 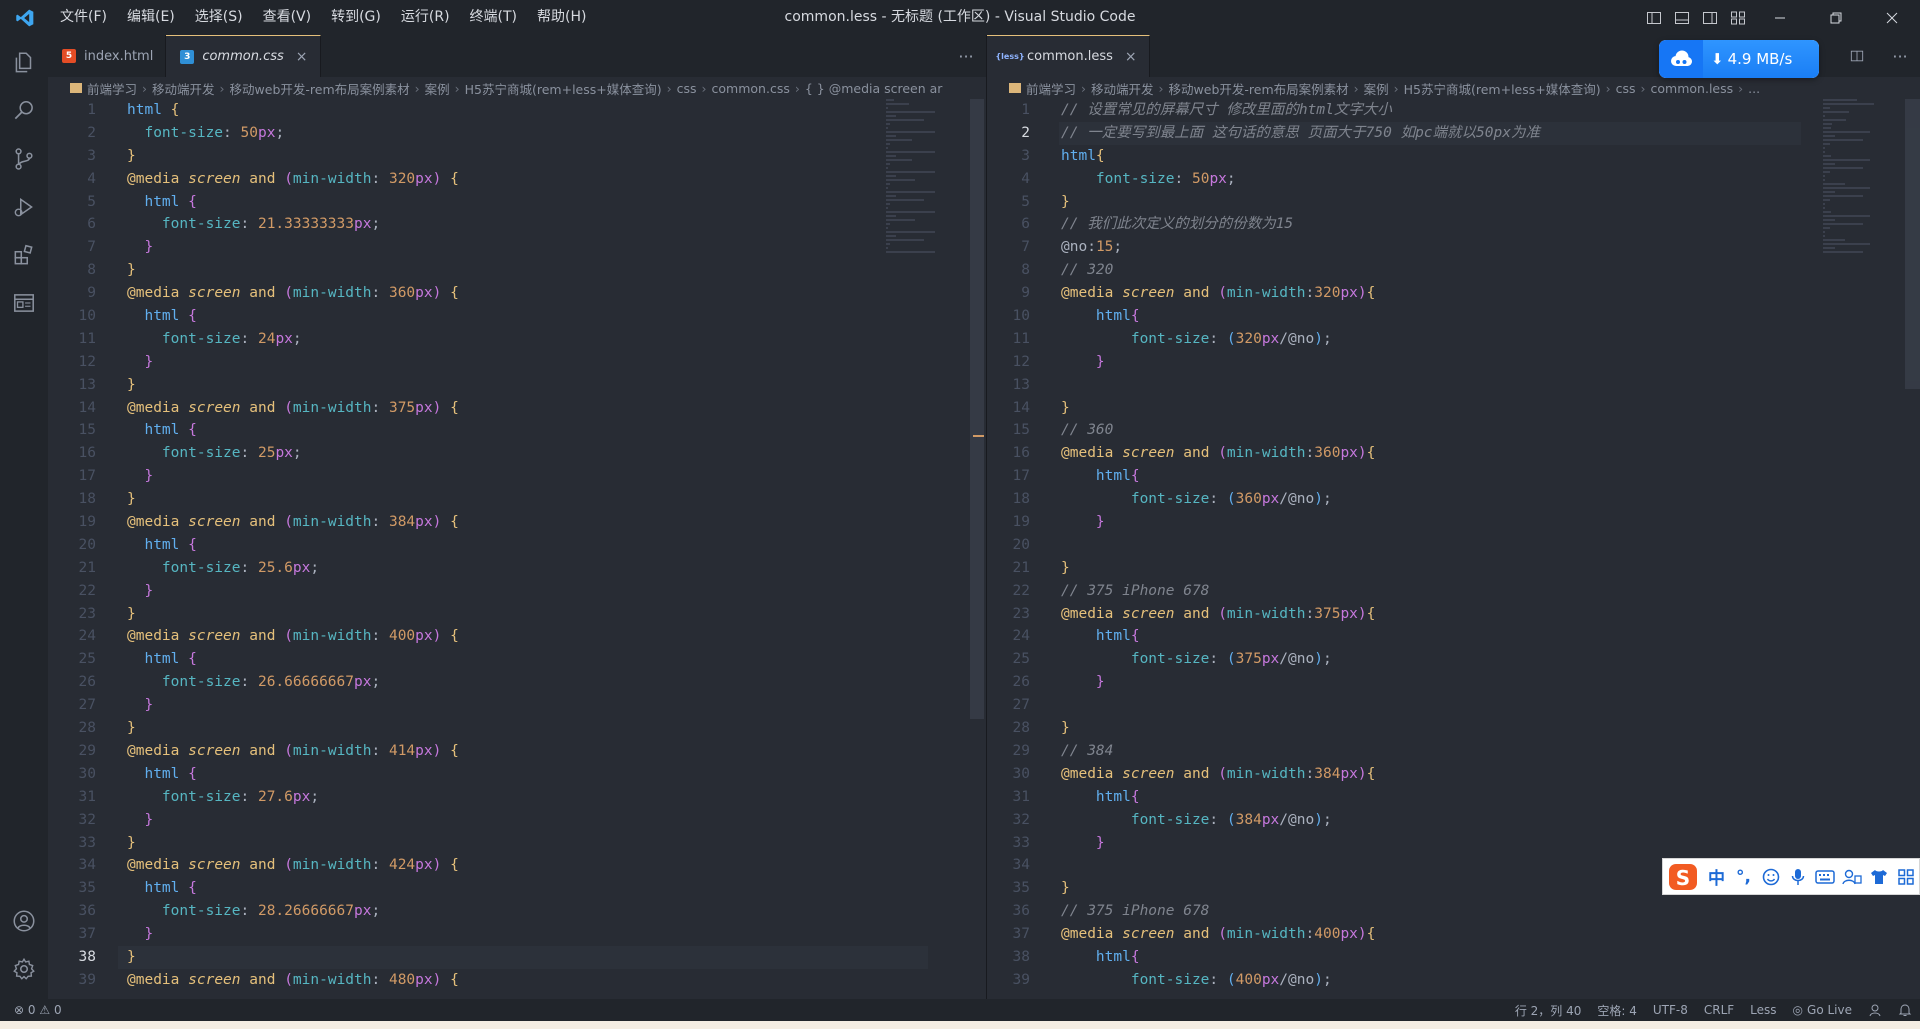 What do you see at coordinates (517, 659) in the screenshot?
I see `code-line: 25 html {` at bounding box center [517, 659].